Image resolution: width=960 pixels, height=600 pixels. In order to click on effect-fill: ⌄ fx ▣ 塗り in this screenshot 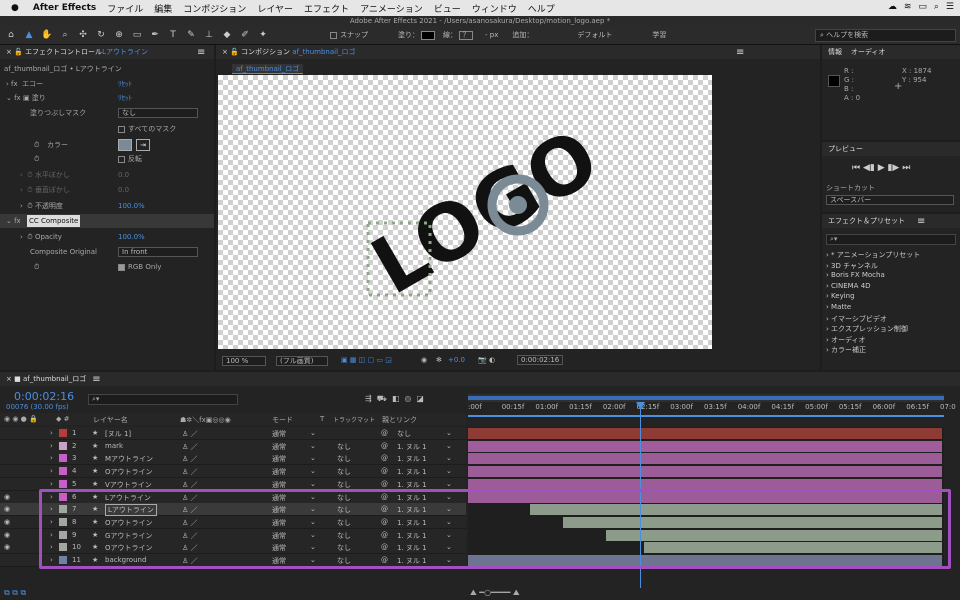, I will do `click(26, 98)`.